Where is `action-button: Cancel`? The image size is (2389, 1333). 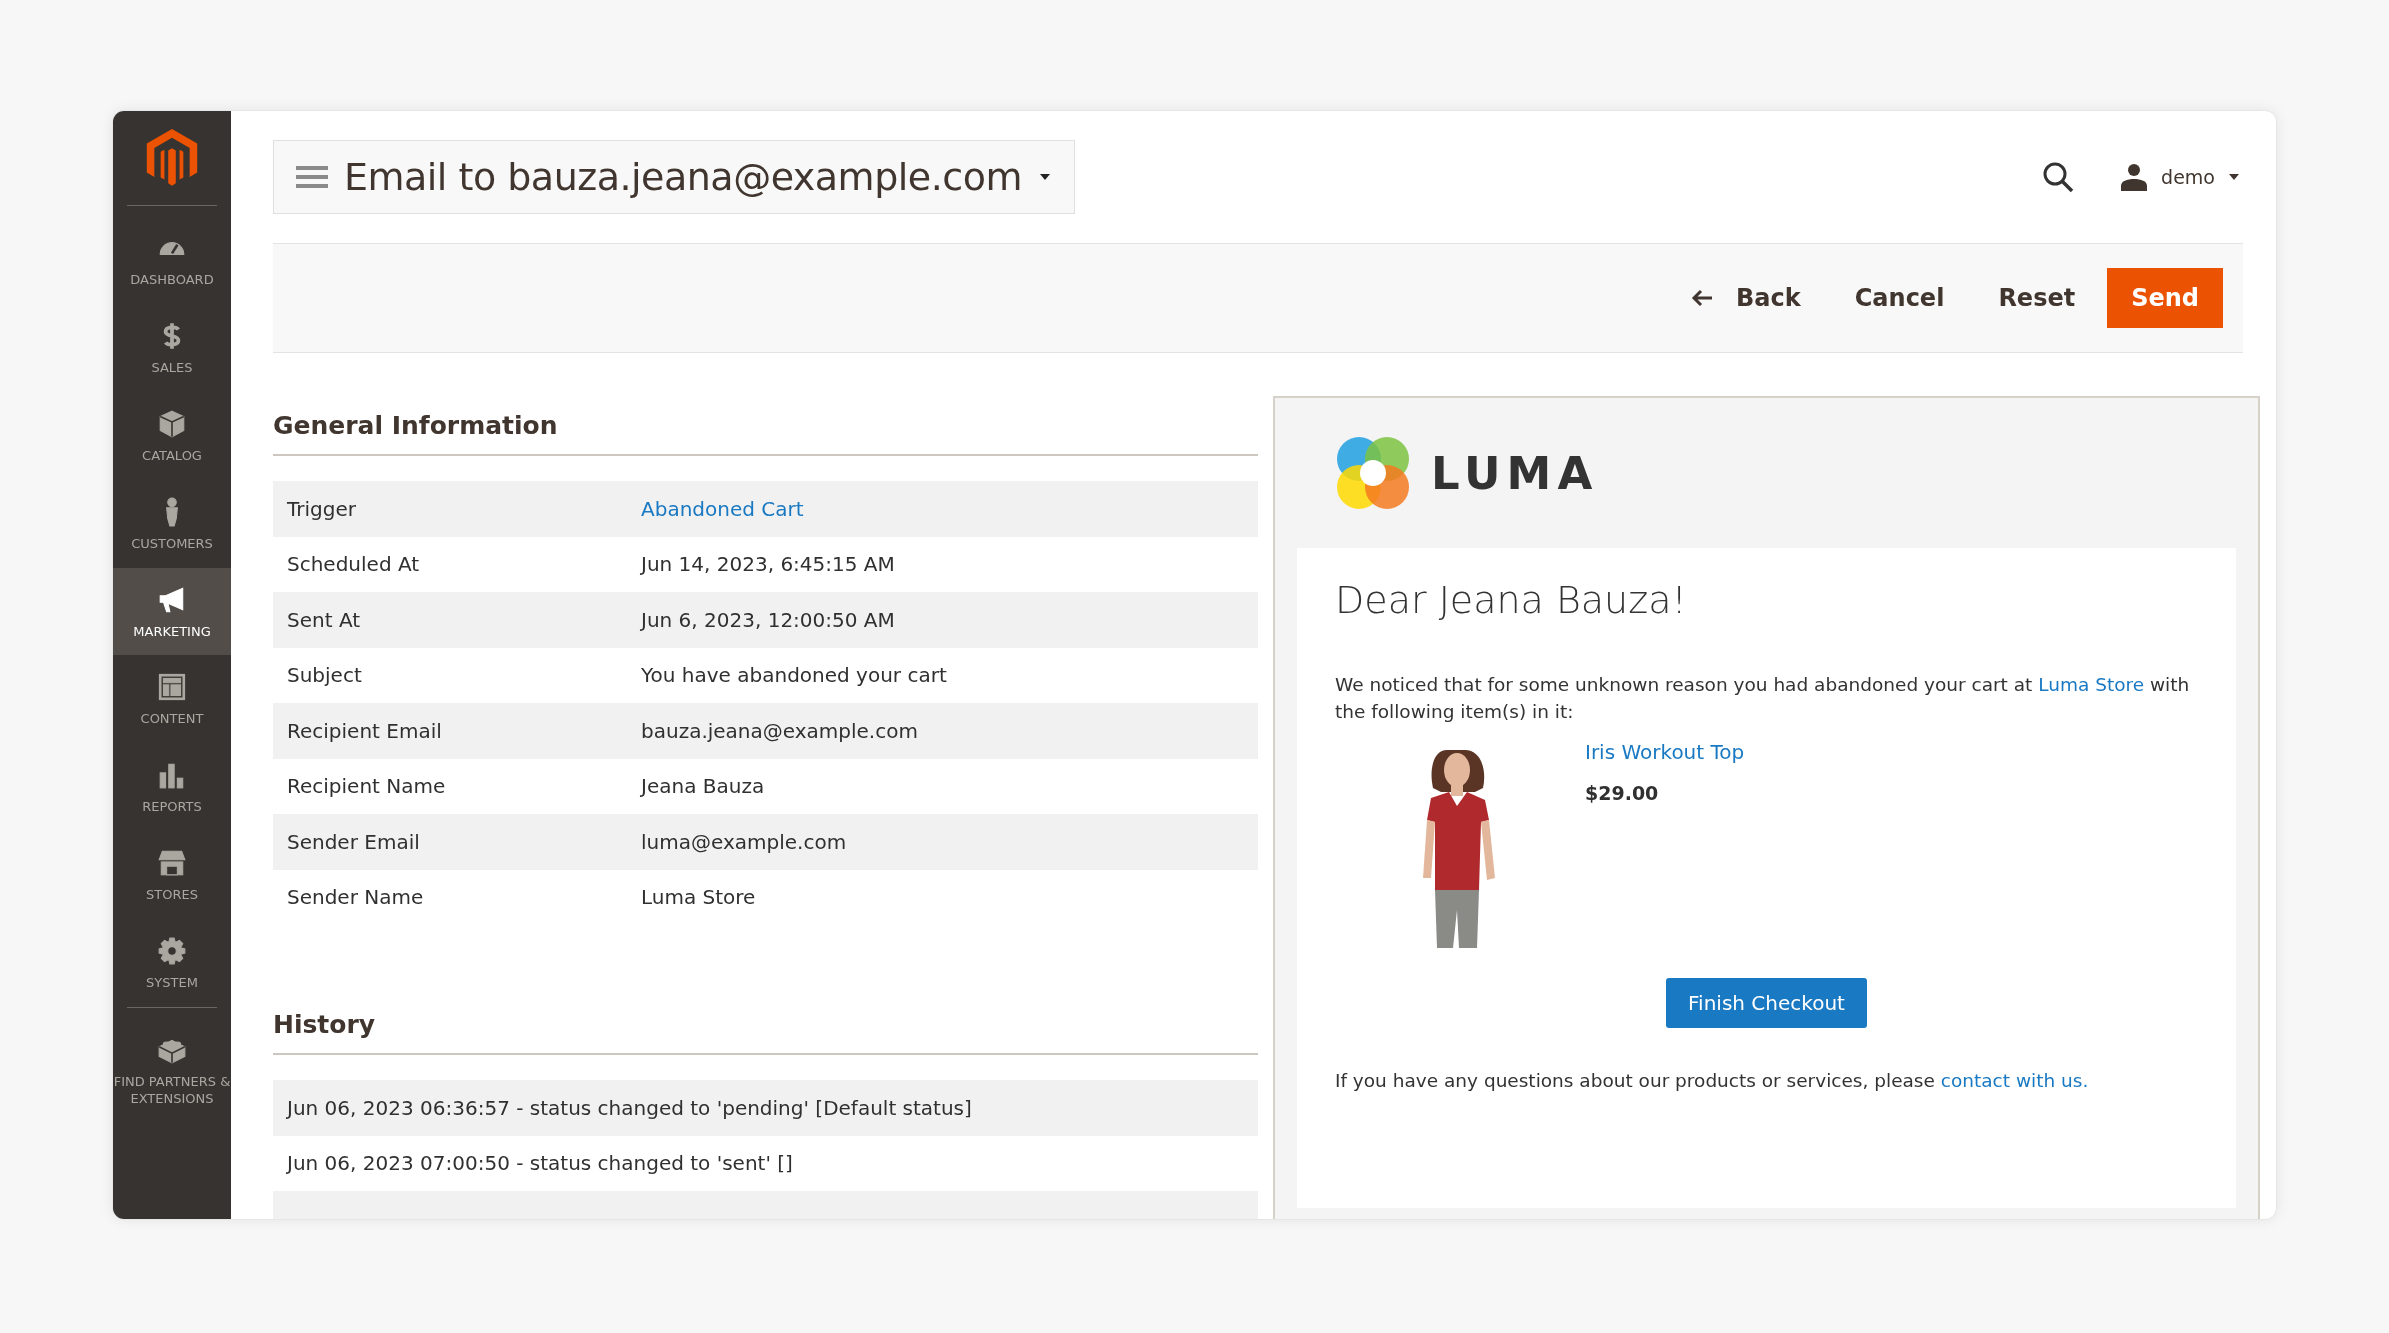
action-button: Cancel is located at coordinates (1899, 298).